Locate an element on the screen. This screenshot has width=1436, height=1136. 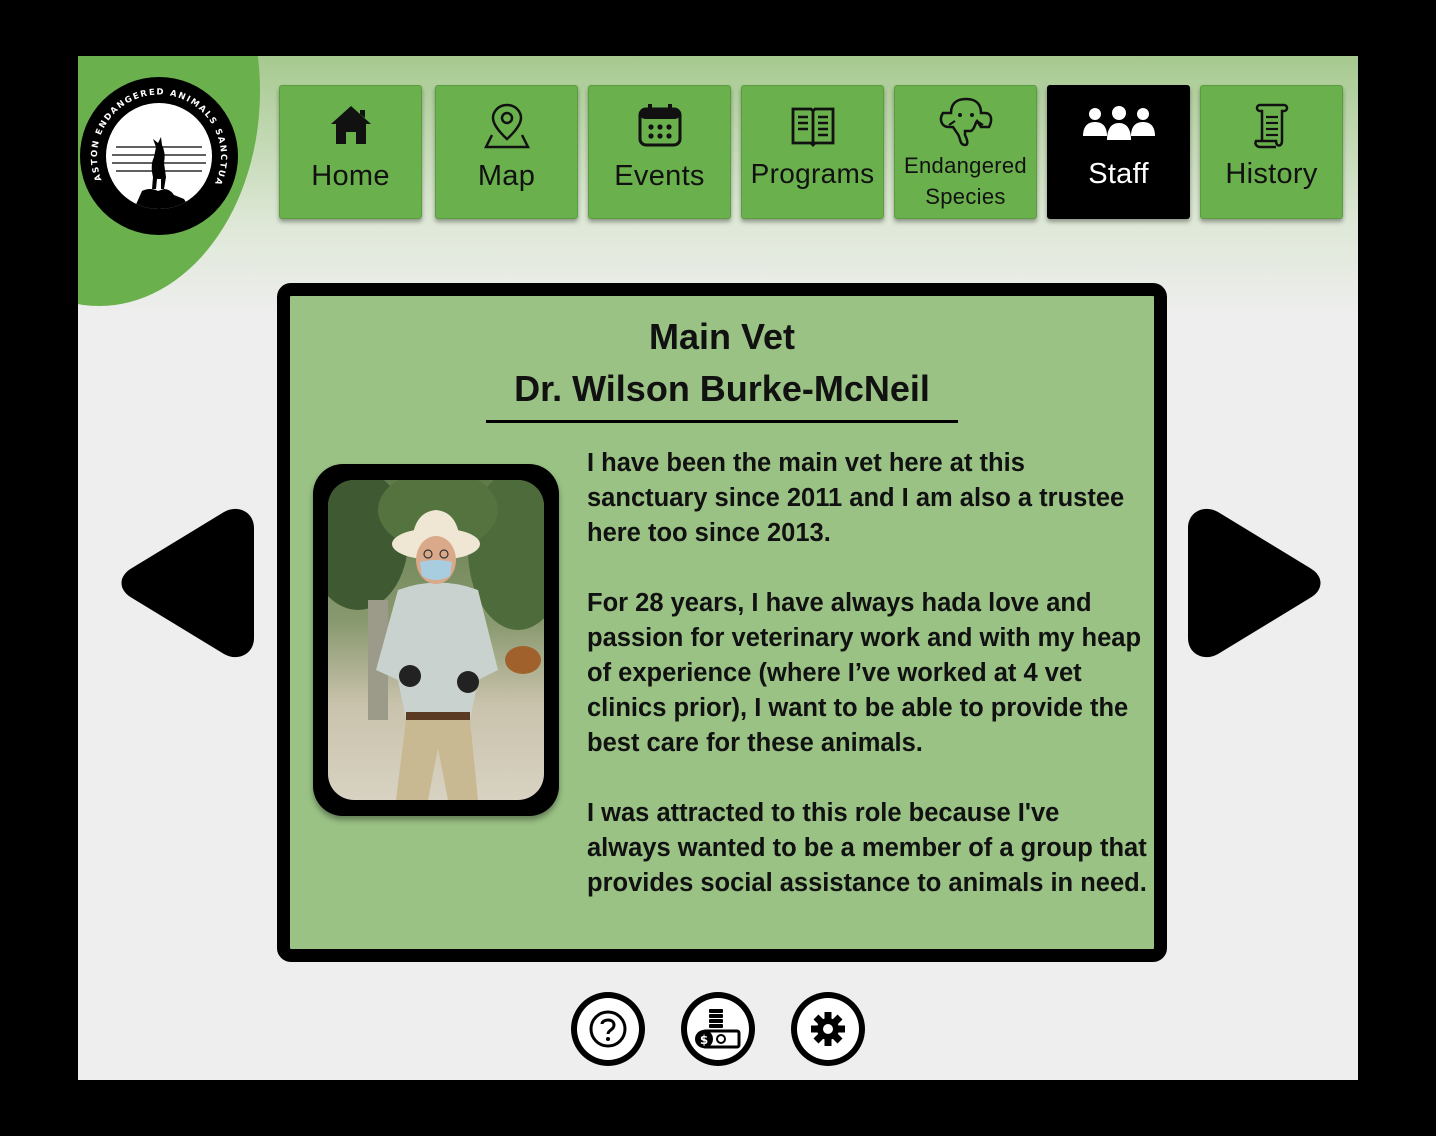
nav-events-button: Events is located at coordinates (659, 152).